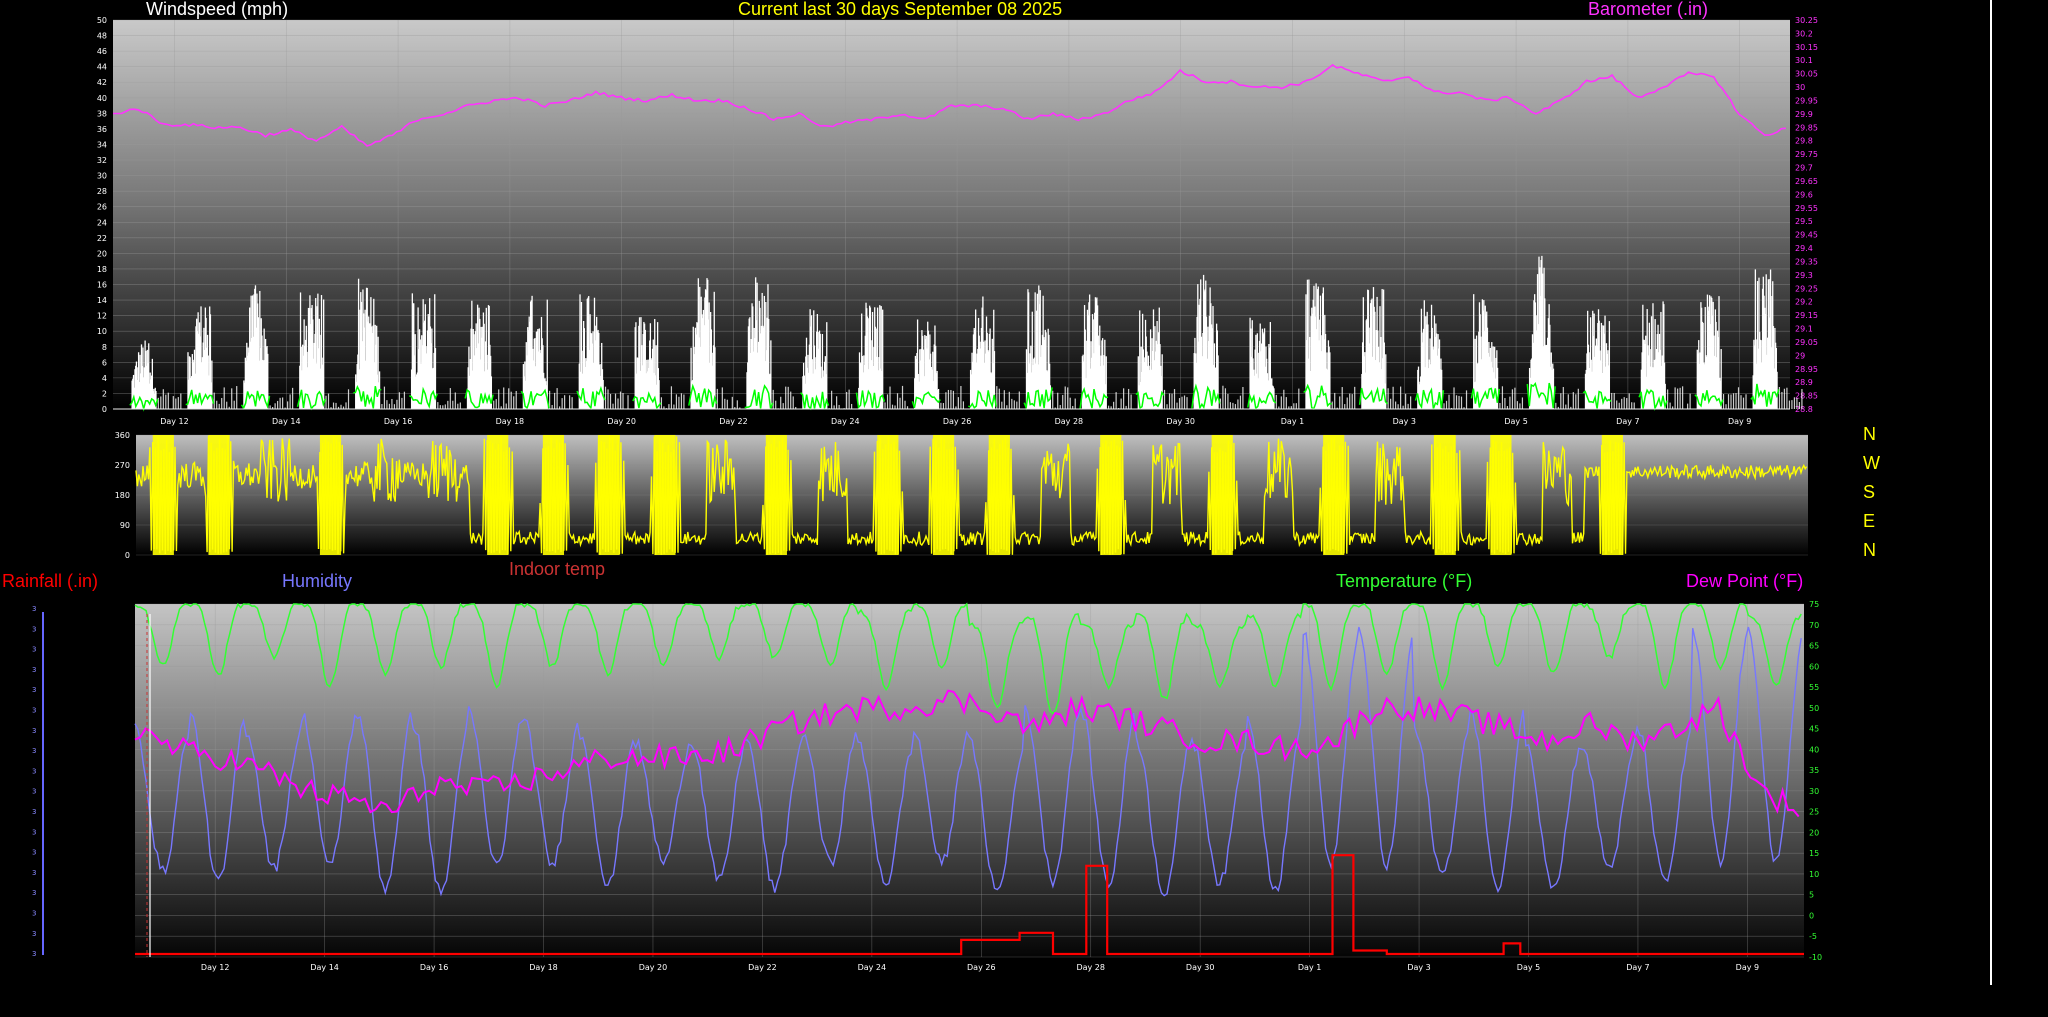 This screenshot has height=1017, width=2048. Describe the element at coordinates (621, 421) in the screenshot. I see `wind-x-tick-label: Day 20` at that location.